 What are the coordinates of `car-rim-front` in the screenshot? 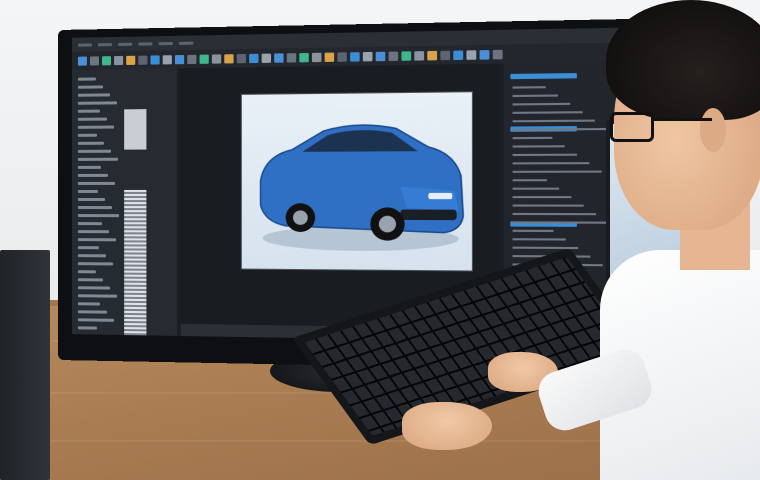 It's located at (387, 224).